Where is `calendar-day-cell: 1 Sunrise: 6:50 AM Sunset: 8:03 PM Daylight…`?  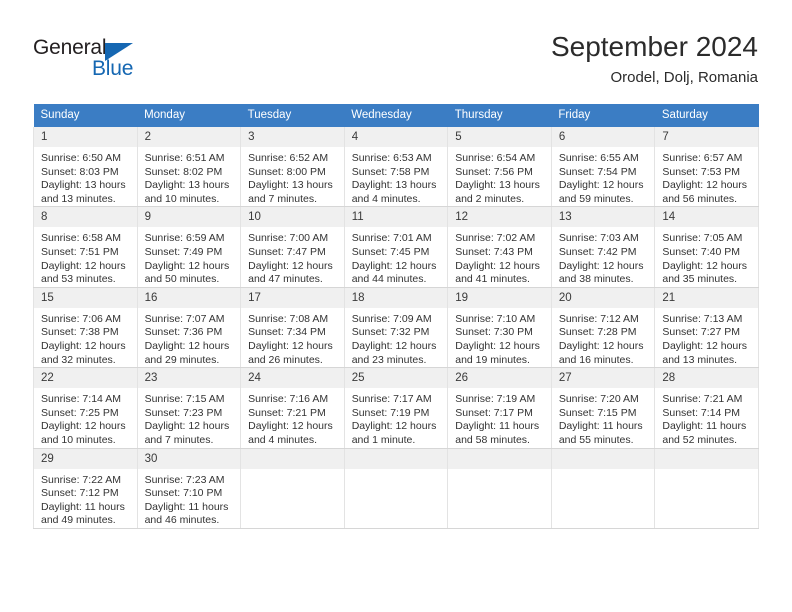 calendar-day-cell: 1 Sunrise: 6:50 AM Sunset: 8:03 PM Daylight… is located at coordinates (85, 167).